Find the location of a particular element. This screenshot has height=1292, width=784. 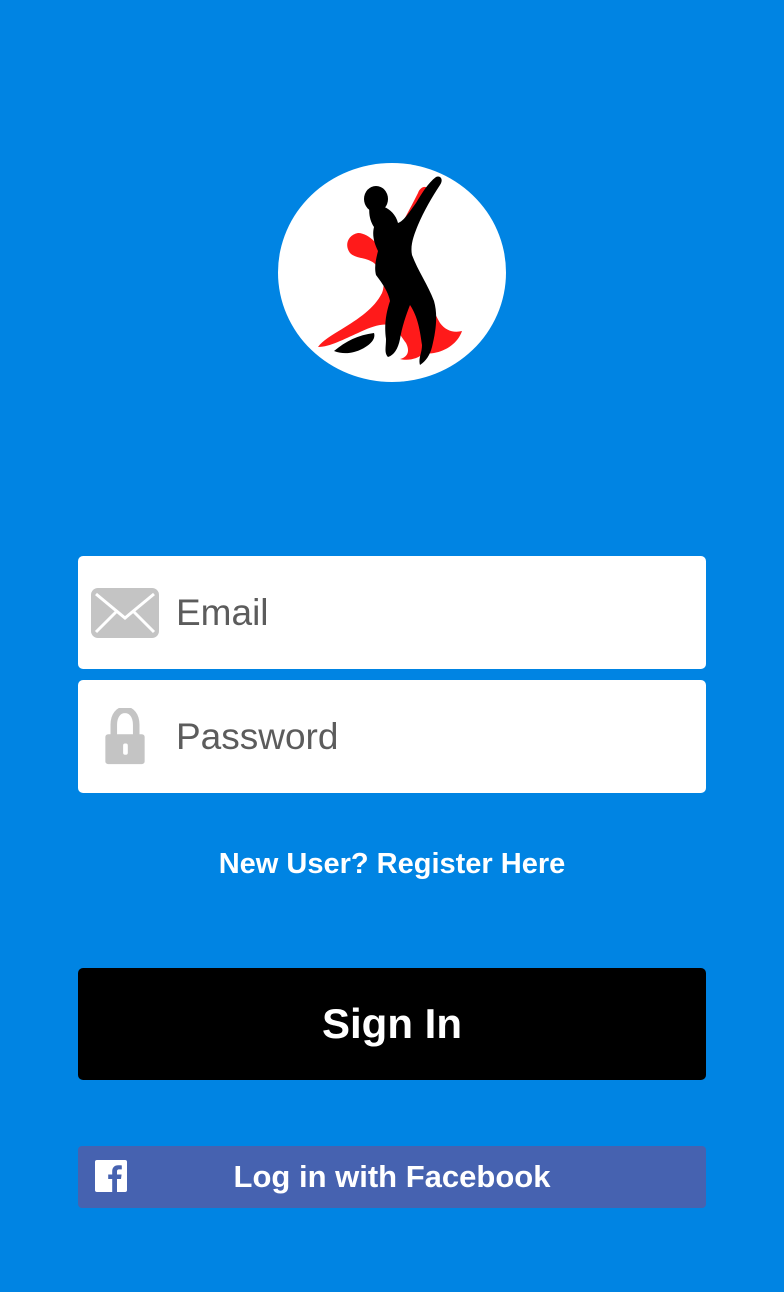

email-field is located at coordinates (392, 612).